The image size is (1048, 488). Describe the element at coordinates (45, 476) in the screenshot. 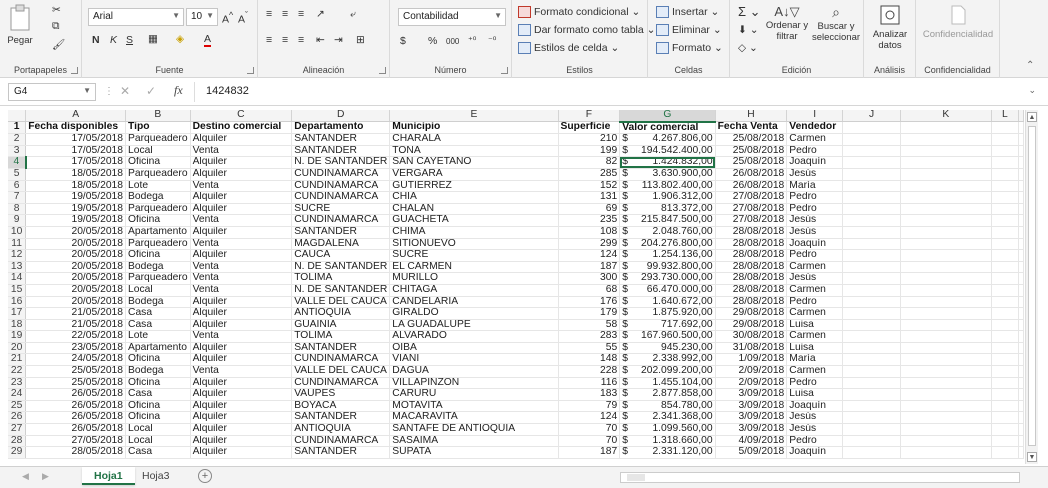

I see `next-sheet-icon: ▶` at that location.